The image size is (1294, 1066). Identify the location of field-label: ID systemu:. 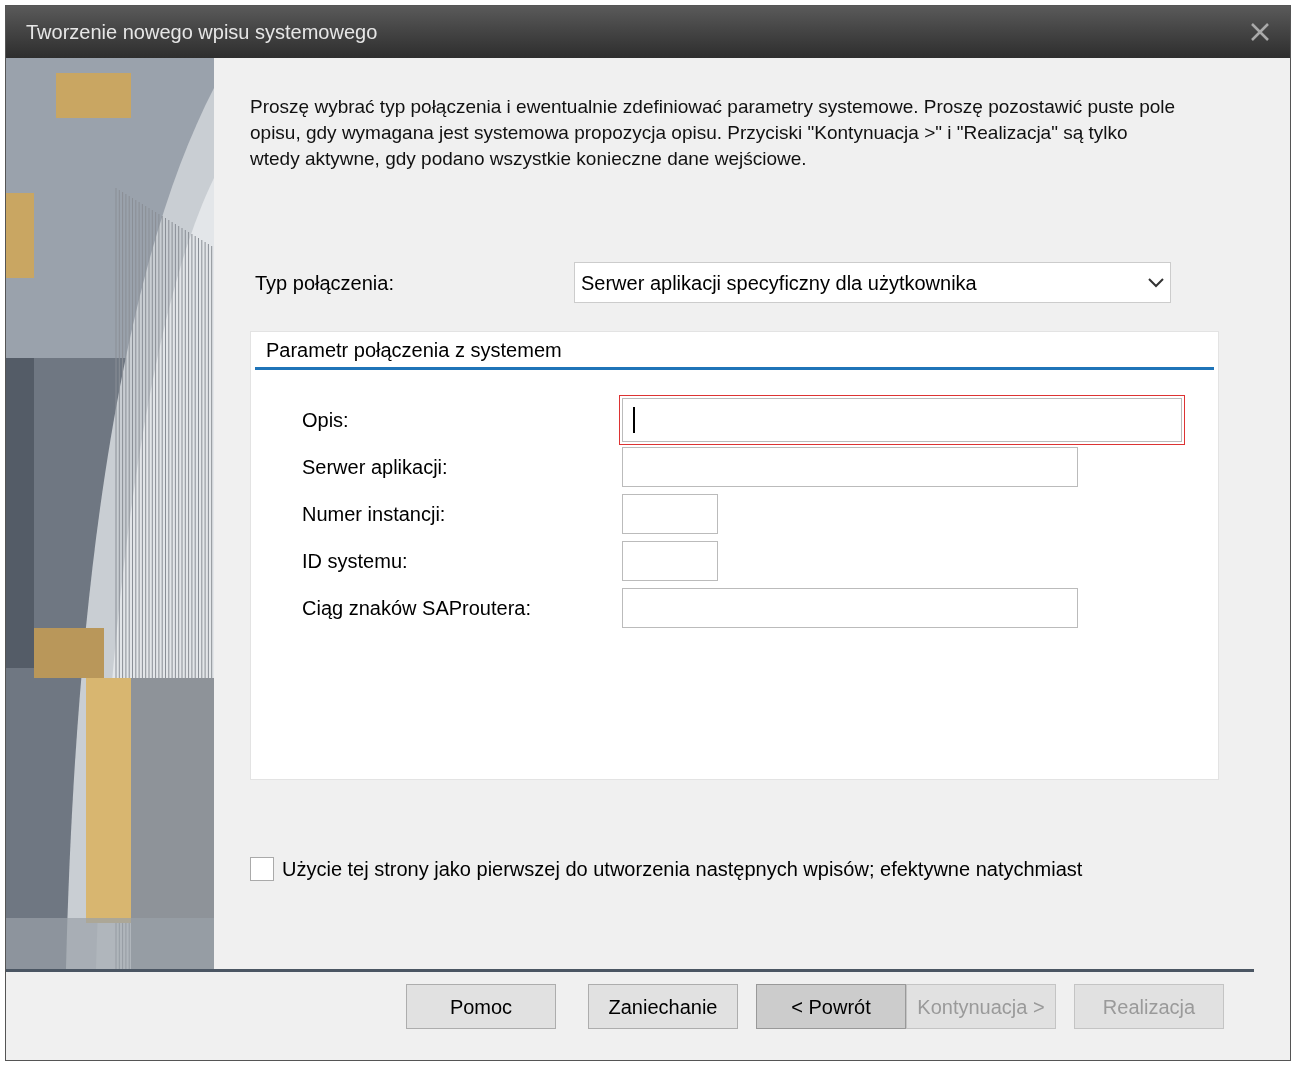
(355, 561).